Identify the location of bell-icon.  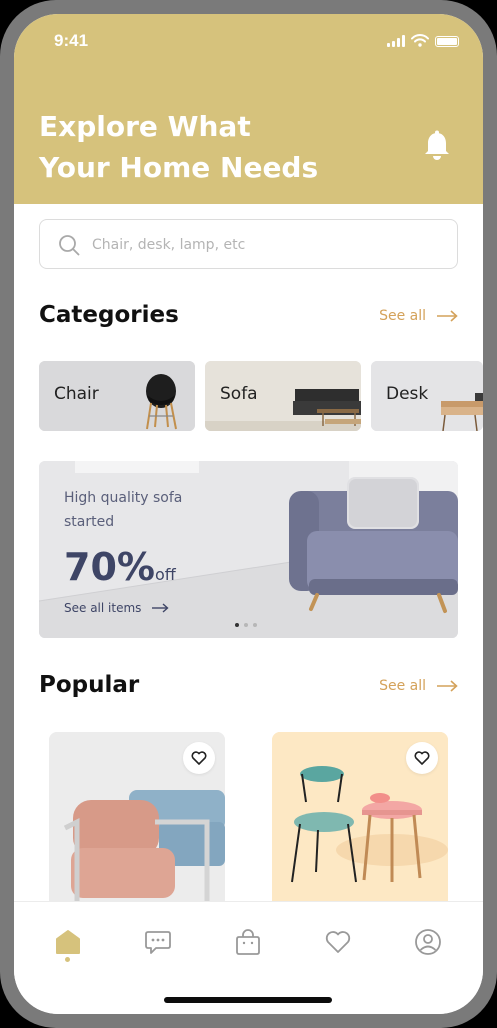
(437, 146).